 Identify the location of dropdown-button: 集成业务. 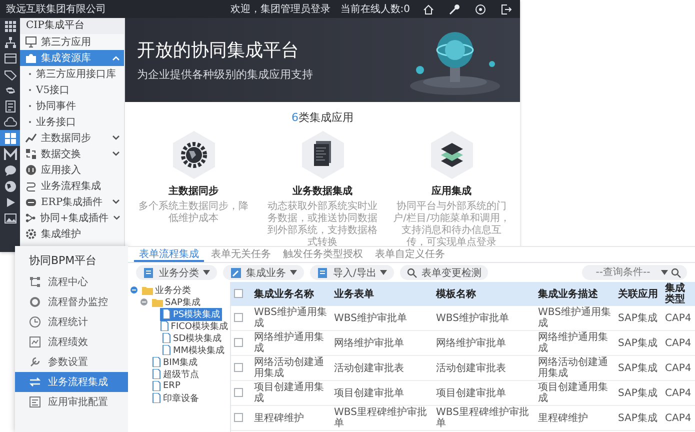
(263, 272).